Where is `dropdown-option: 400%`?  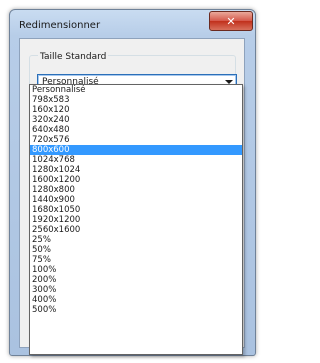 dropdown-option: 400% is located at coordinates (136, 300).